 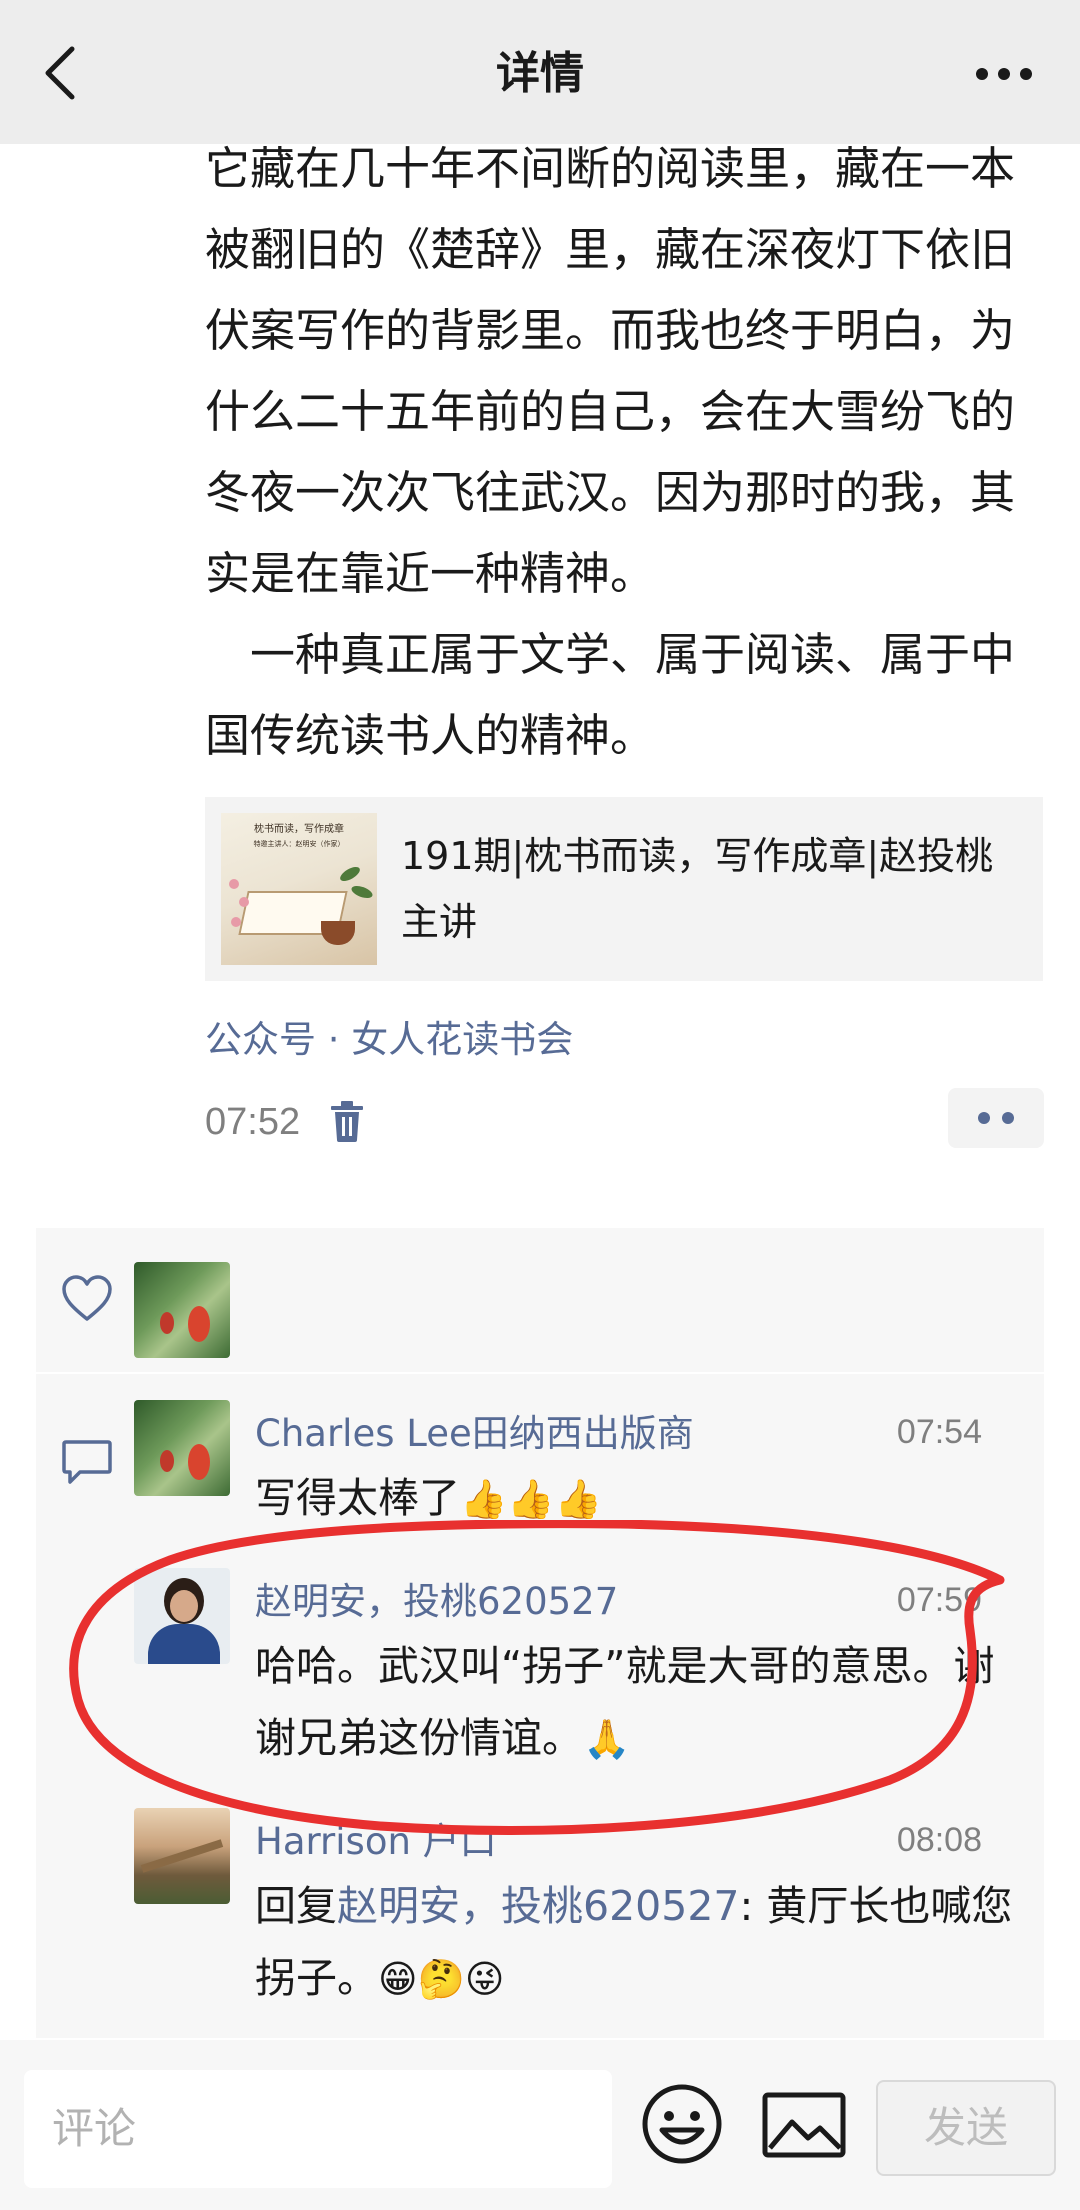 I want to click on teacup-illustration, so click(x=338, y=933).